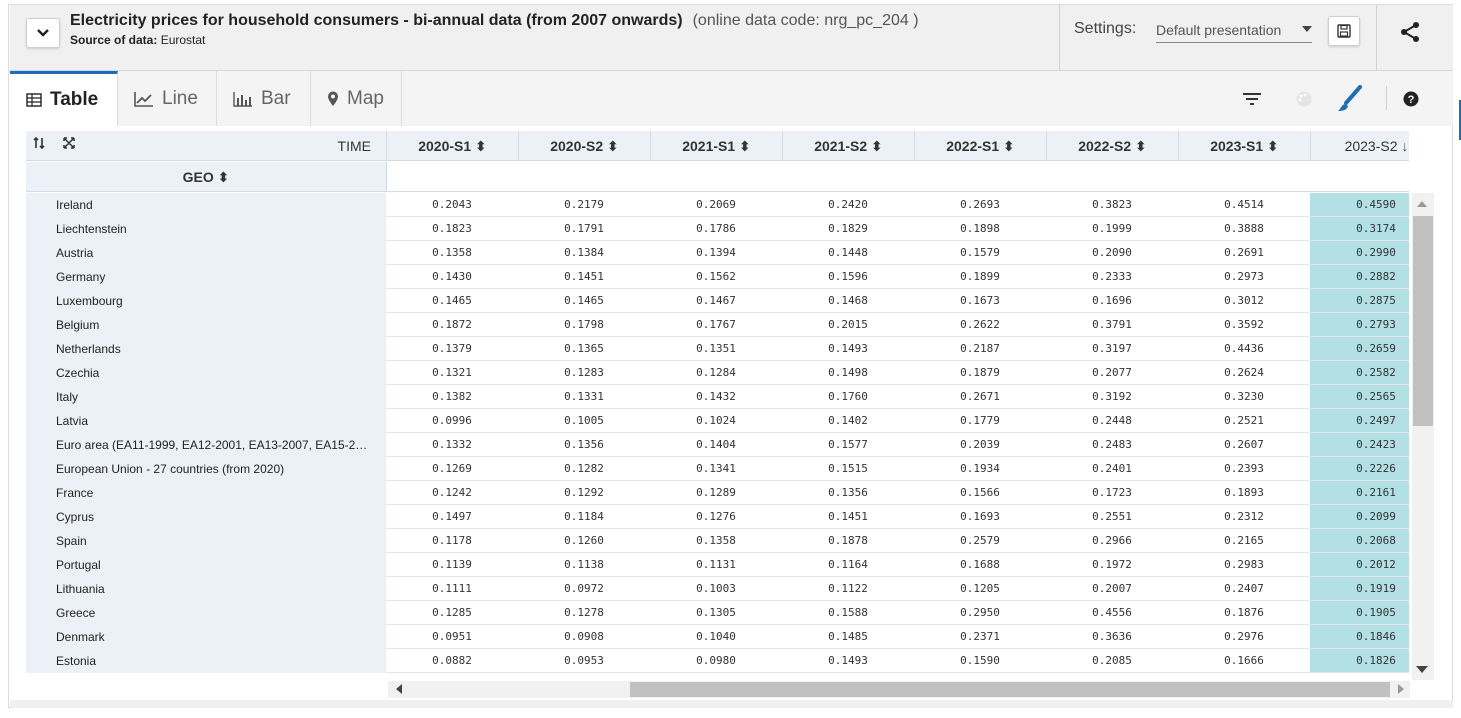 The image size is (1461, 718). I want to click on table-cell: 0.2085, so click(1112, 661).